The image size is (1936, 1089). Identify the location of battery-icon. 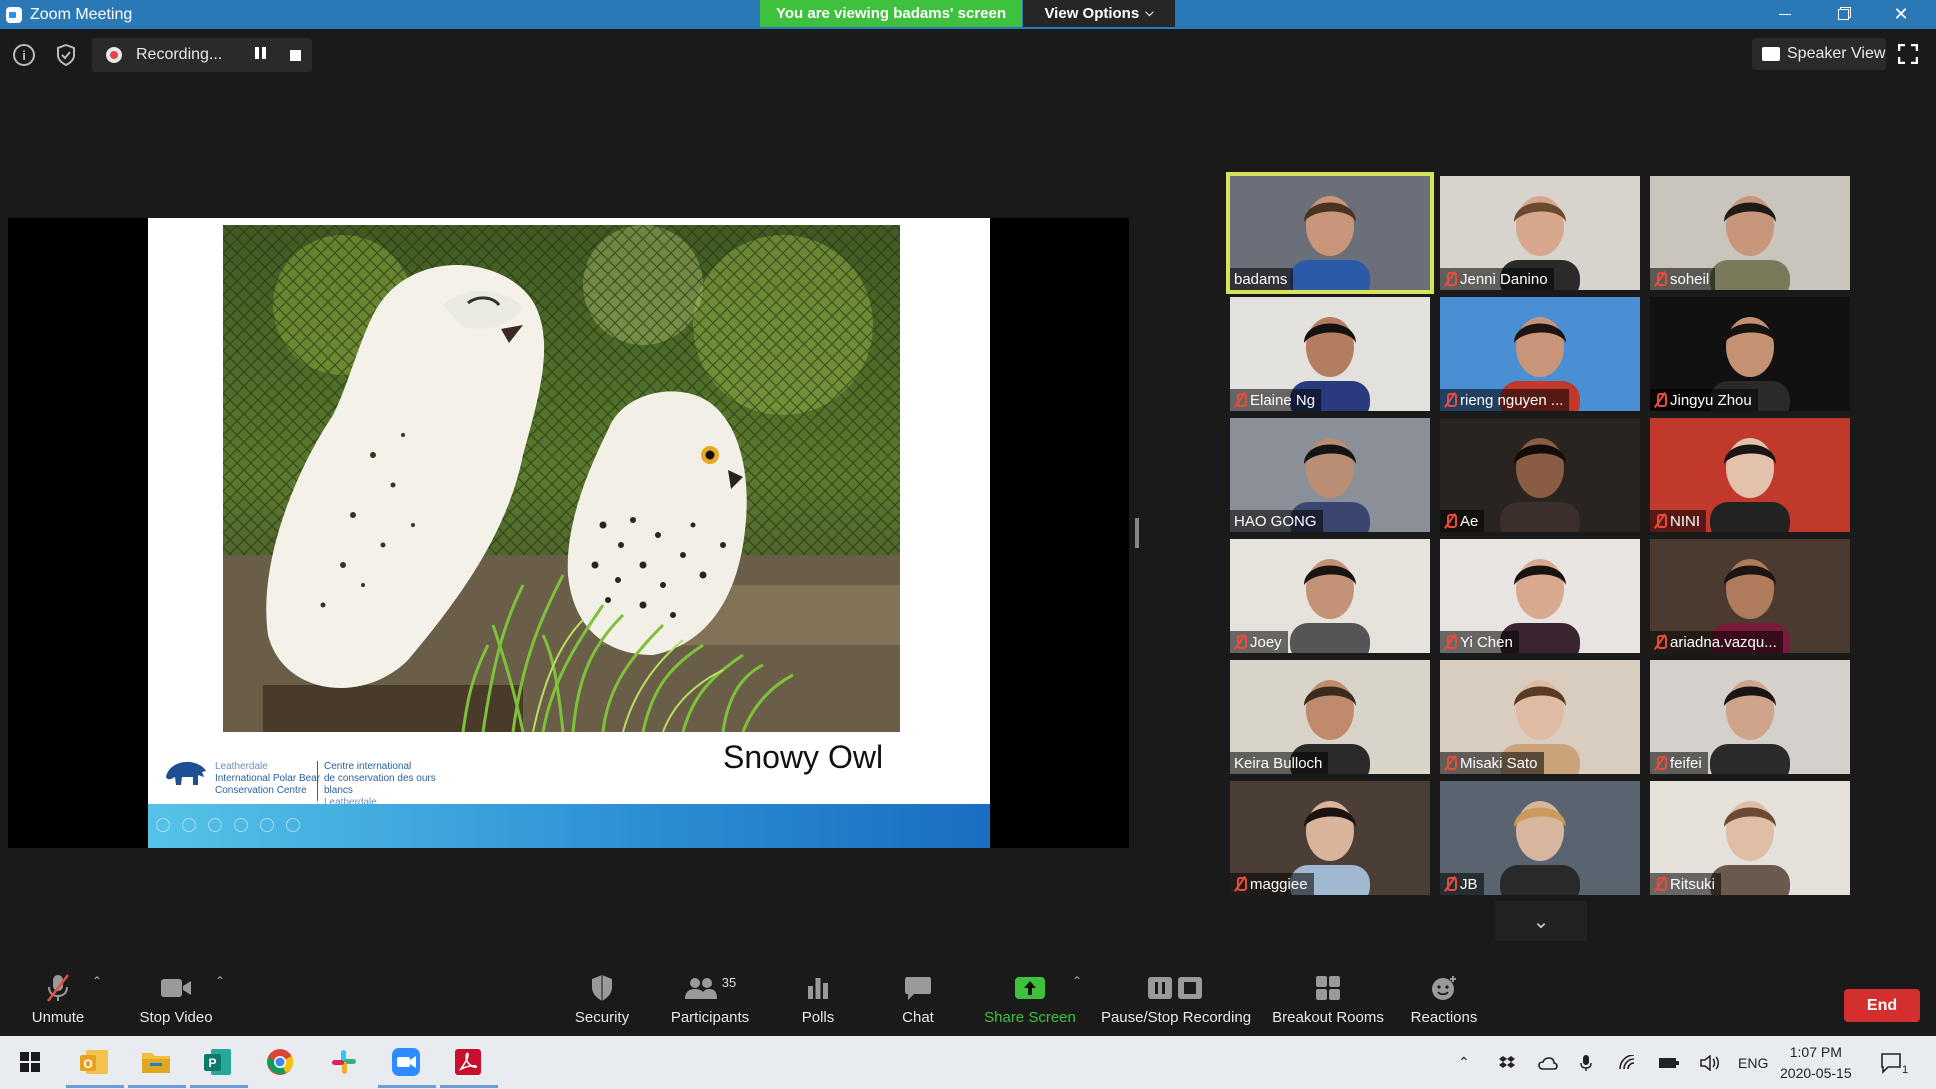
(1669, 1062).